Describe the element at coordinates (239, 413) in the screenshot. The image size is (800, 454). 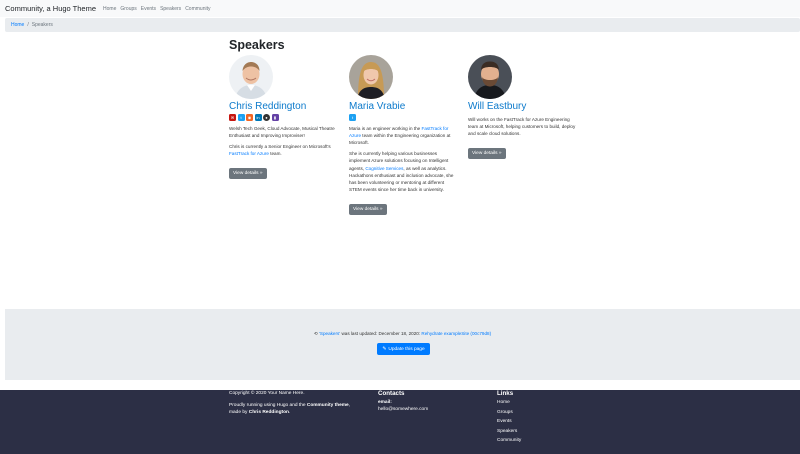
I see `footer-text: made by` at that location.